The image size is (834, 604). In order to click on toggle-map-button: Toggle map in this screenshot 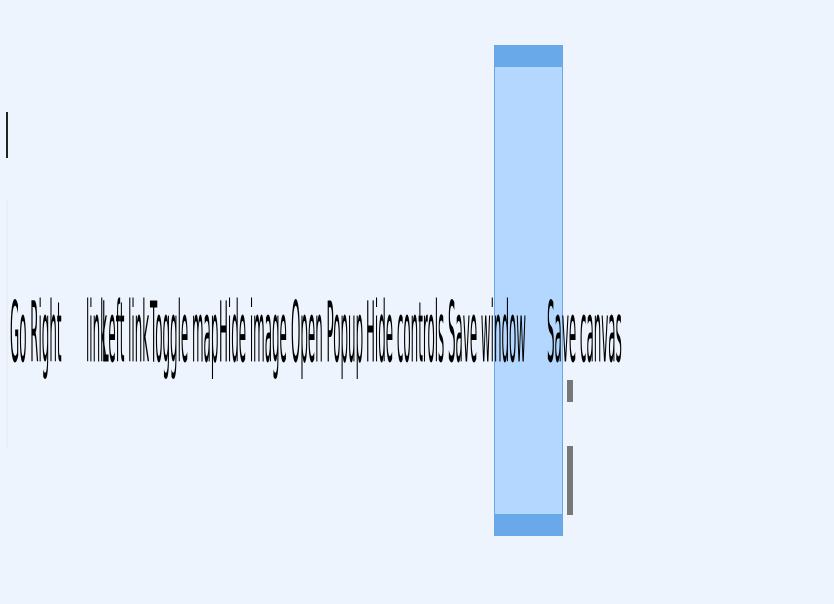, I will do `click(184, 334)`.